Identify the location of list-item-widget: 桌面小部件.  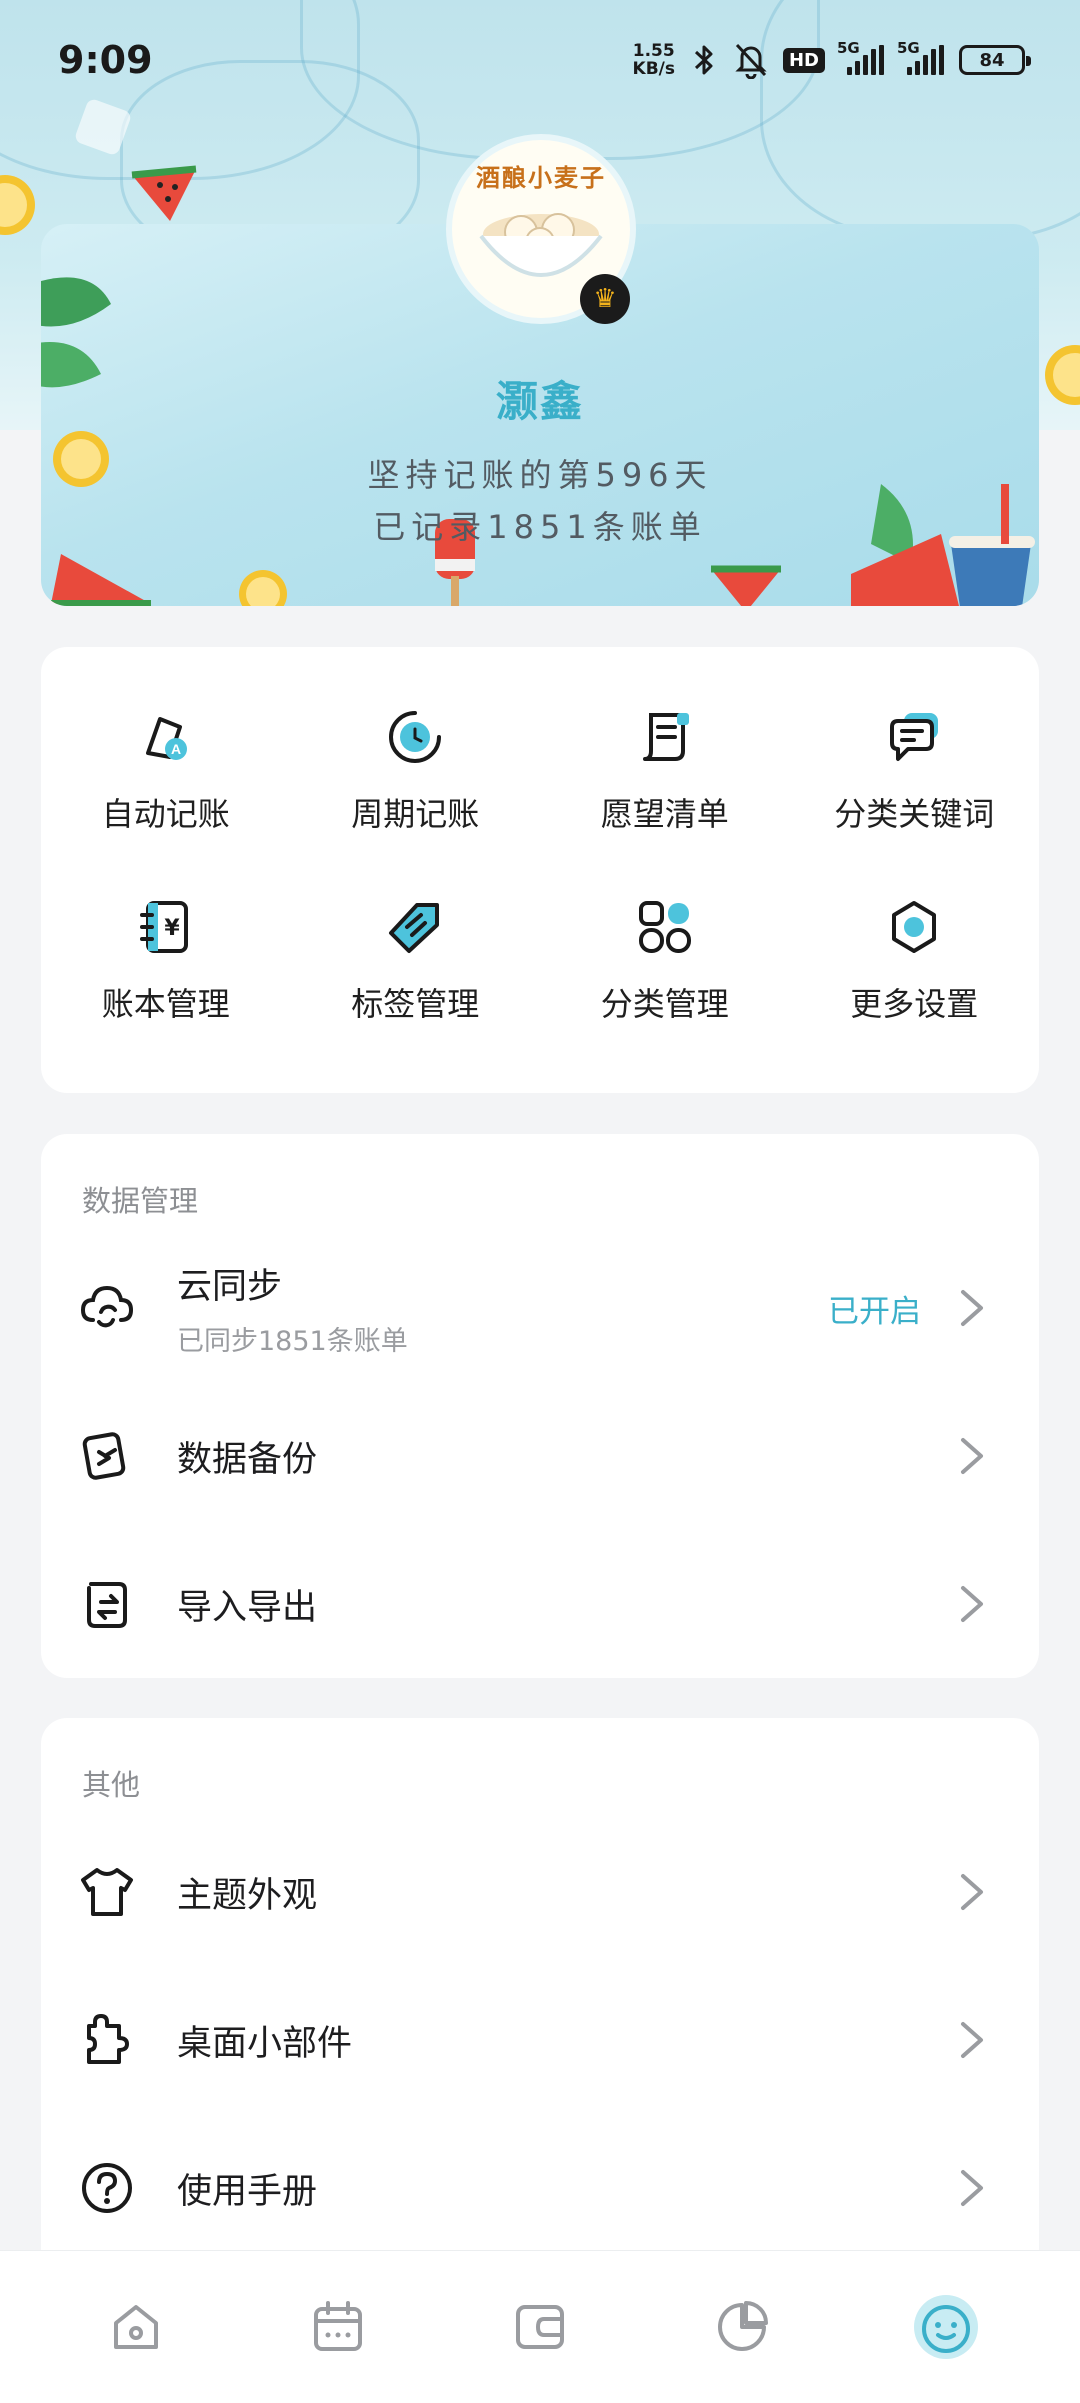
(540, 2040).